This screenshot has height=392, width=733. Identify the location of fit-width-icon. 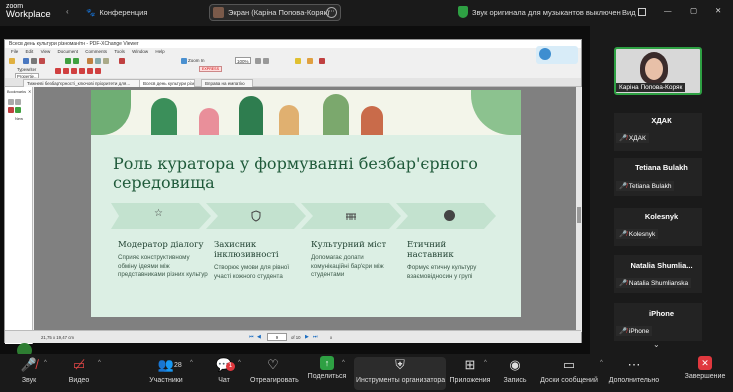
(266, 61).